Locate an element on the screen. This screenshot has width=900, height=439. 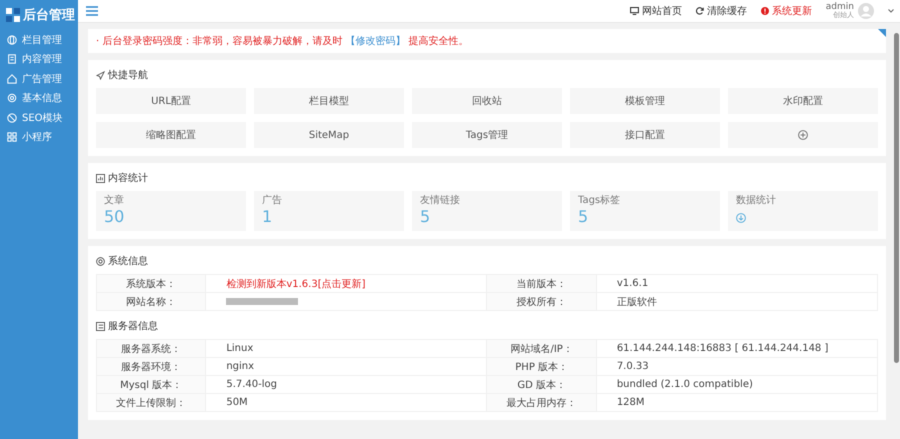
quick-nav-button: 模板管理 is located at coordinates (645, 101).